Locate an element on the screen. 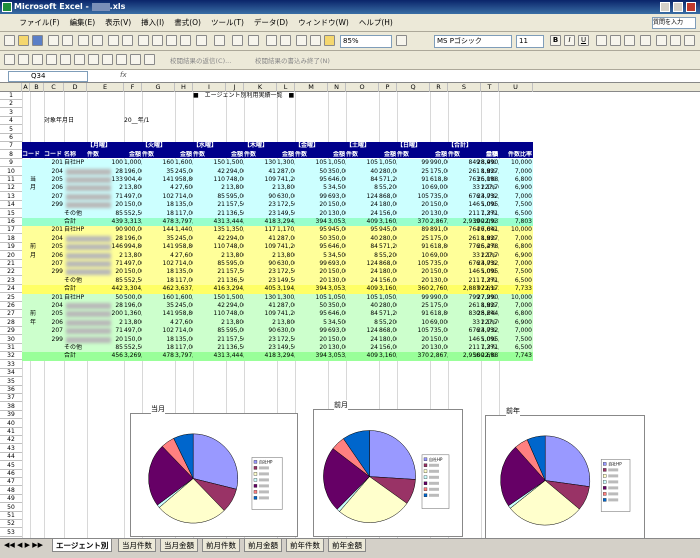  value-cell: 135 is located at coordinates (209, 230).